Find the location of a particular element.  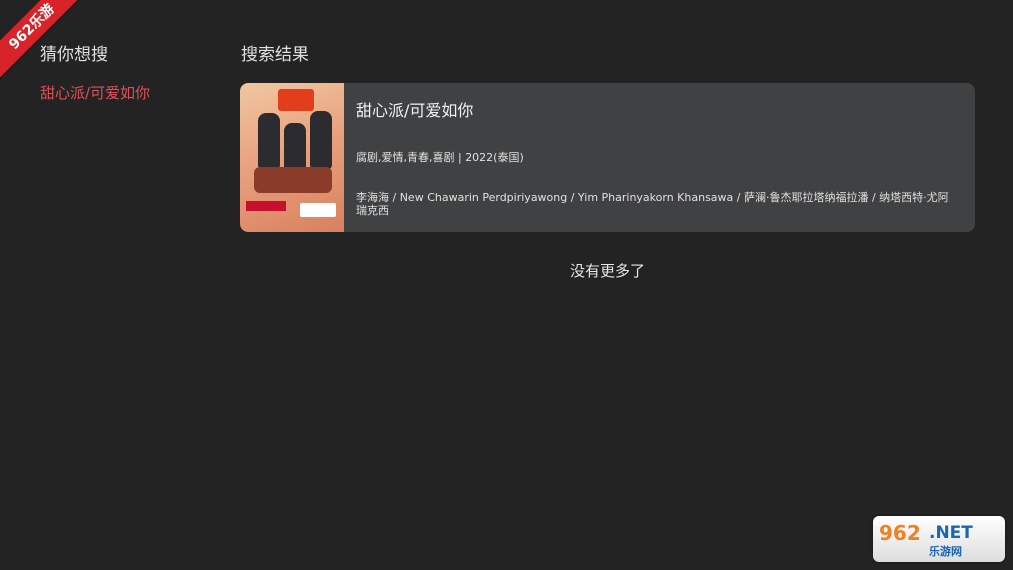

no-more-text-row: 没有更多了 is located at coordinates (506, 270).